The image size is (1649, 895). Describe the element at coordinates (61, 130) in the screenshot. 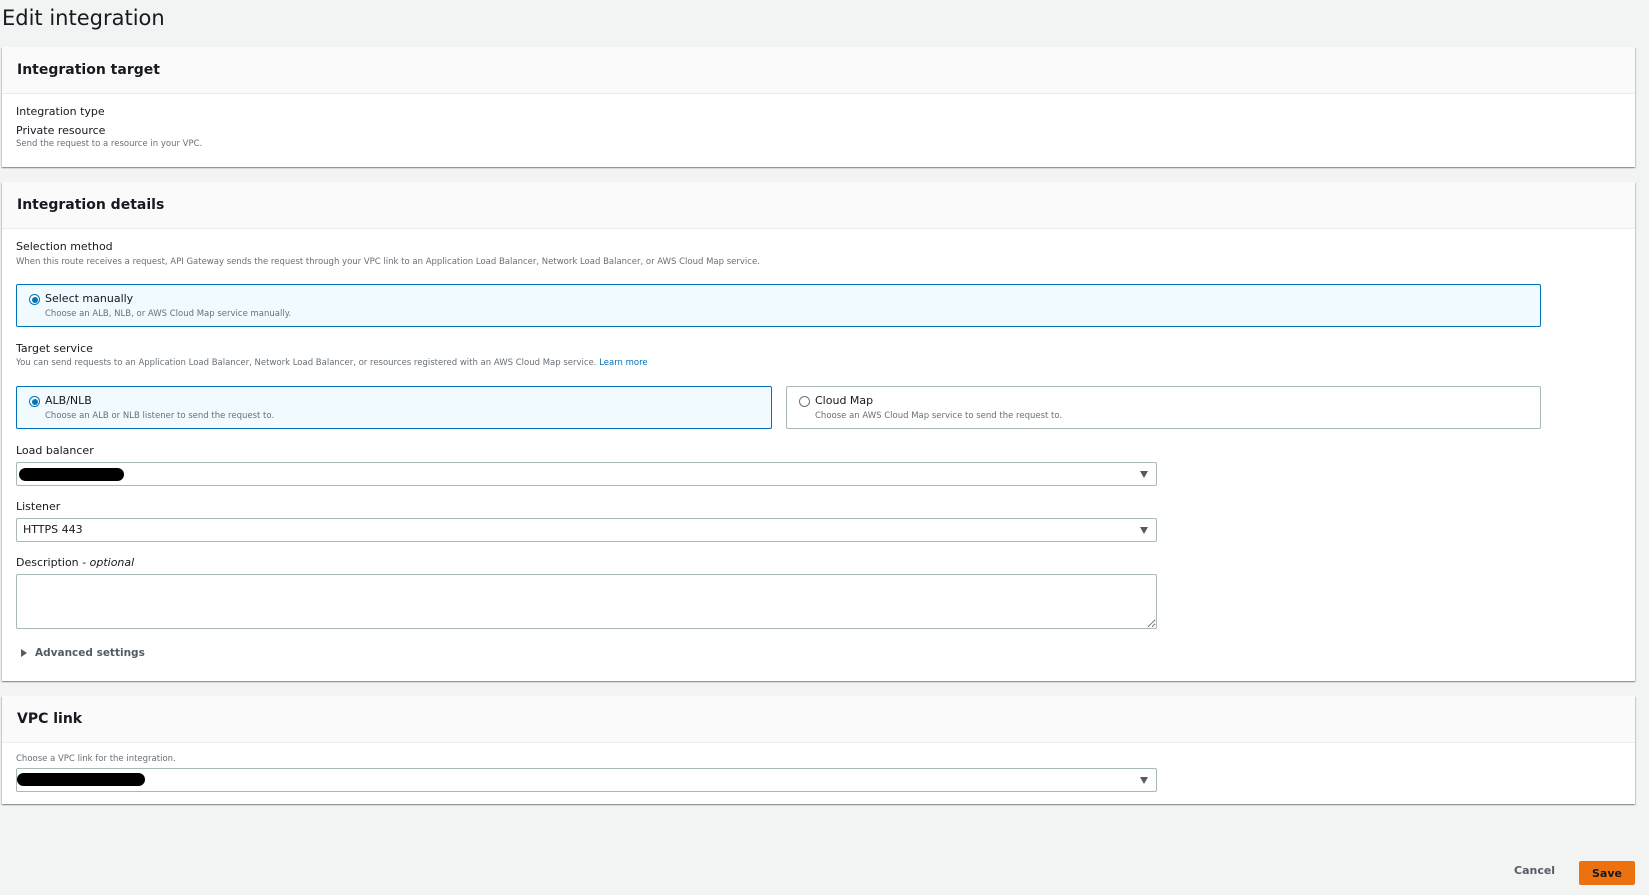

I see `integration-type-value: Private resource` at that location.